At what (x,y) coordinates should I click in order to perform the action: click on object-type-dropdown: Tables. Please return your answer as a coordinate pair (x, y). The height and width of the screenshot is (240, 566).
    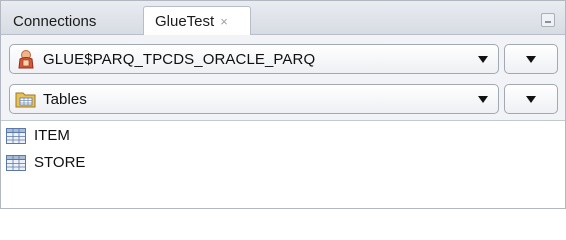
    Looking at the image, I should click on (254, 99).